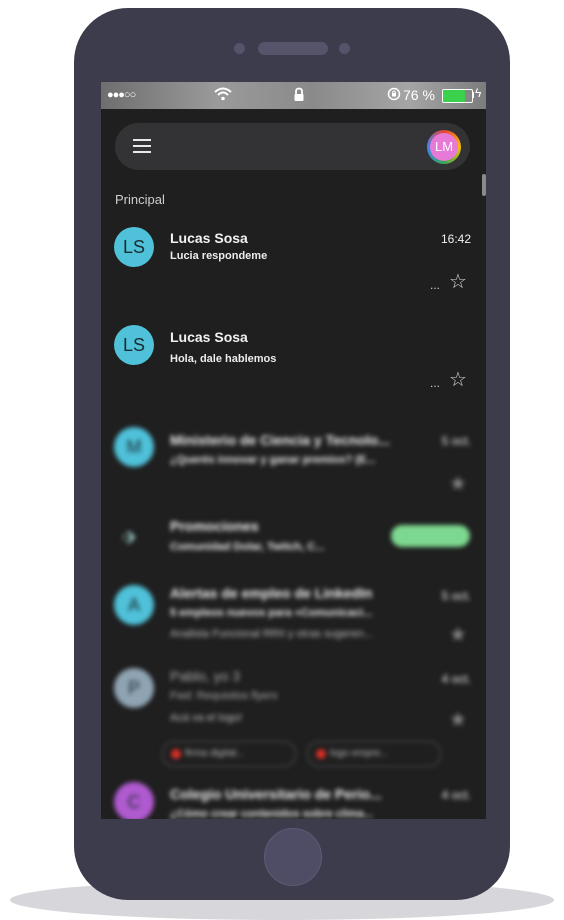 This screenshot has width=564, height=920. What do you see at coordinates (293, 360) in the screenshot?
I see `email-row: LS Lucas Sosa Hola, dale hablemos ... ☆` at bounding box center [293, 360].